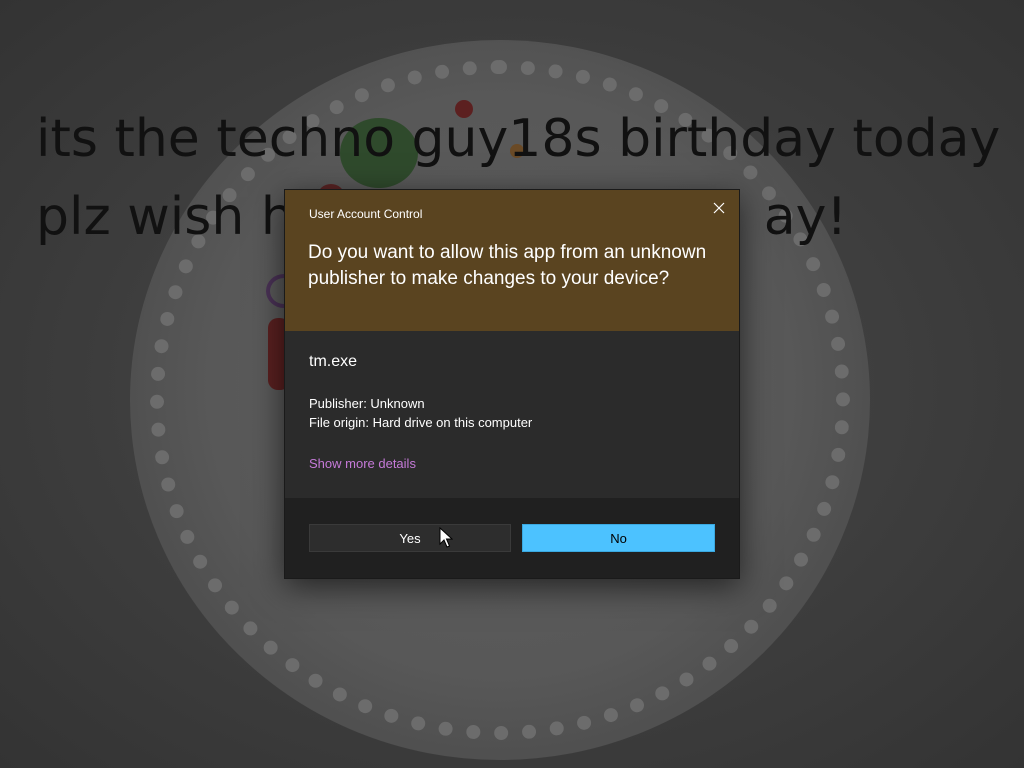 Image resolution: width=1024 pixels, height=768 pixels. Describe the element at coordinates (618, 538) in the screenshot. I see `no-button: No` at that location.